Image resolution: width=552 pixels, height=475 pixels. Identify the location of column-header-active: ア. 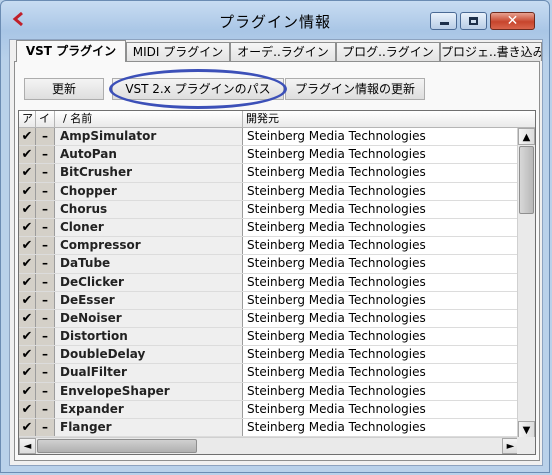
(27, 119).